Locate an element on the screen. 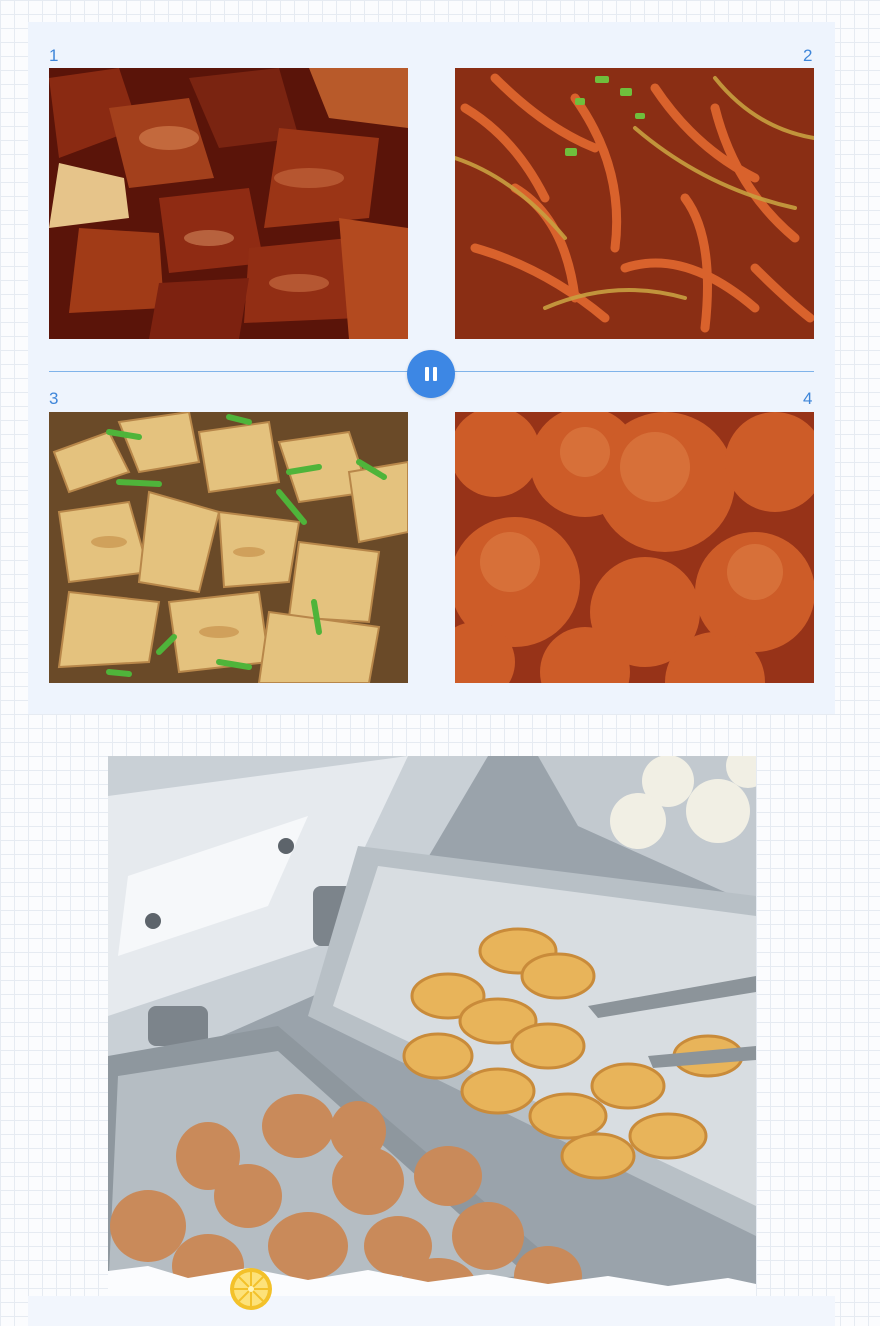 This screenshot has width=880, height=1326. image-number-2: 2 is located at coordinates (808, 55).